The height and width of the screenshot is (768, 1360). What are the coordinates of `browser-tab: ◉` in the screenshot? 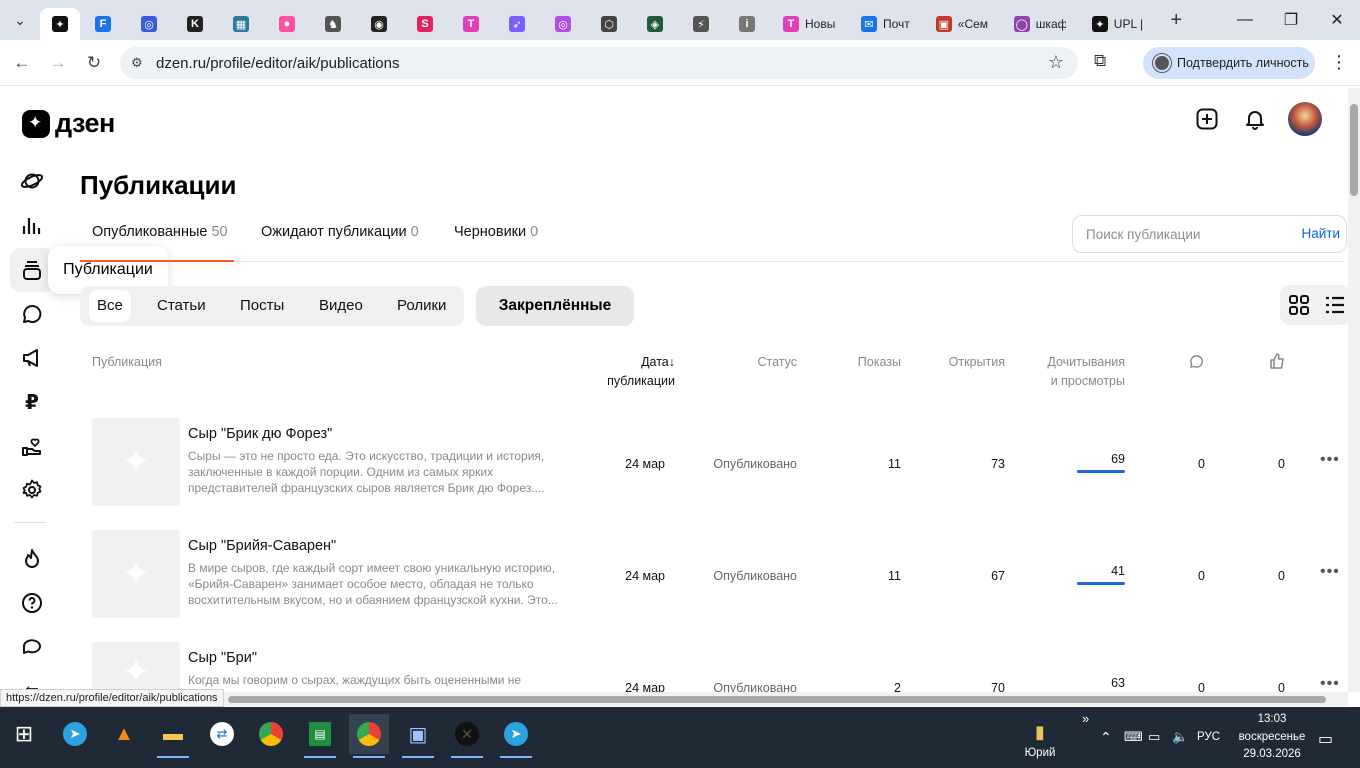 It's located at (379, 24).